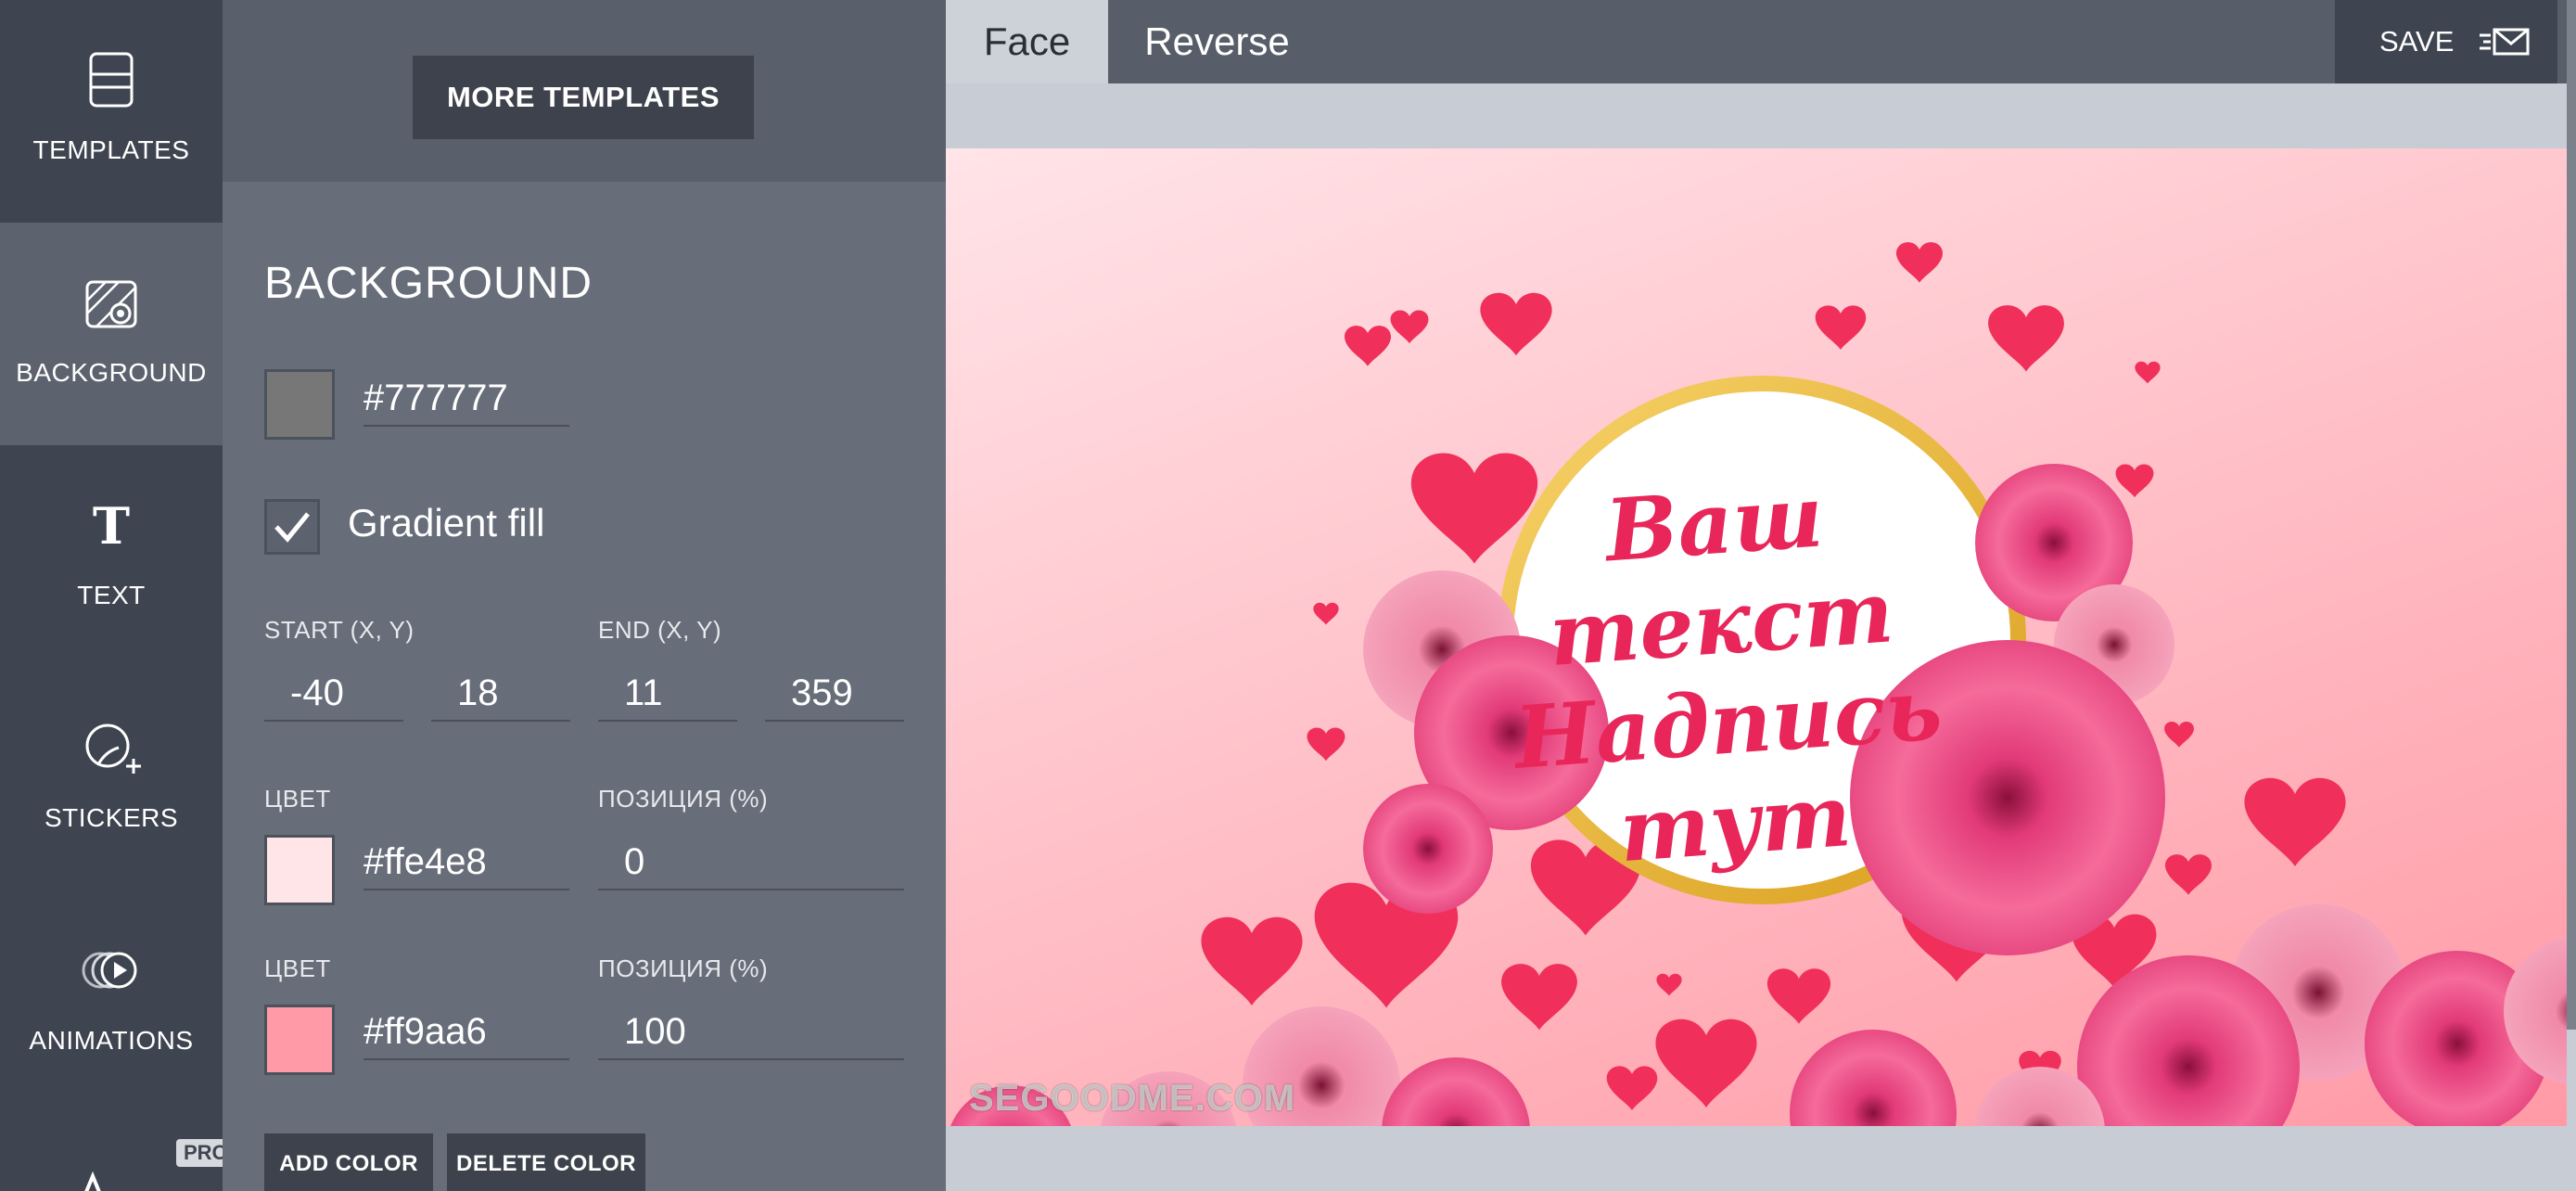  I want to click on templates-icon, so click(112, 80).